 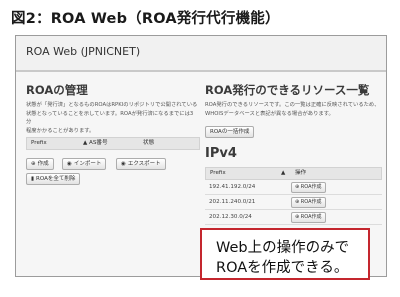 I want to click on resource-table-header: Prefix ▲ 操作, so click(x=293, y=173).